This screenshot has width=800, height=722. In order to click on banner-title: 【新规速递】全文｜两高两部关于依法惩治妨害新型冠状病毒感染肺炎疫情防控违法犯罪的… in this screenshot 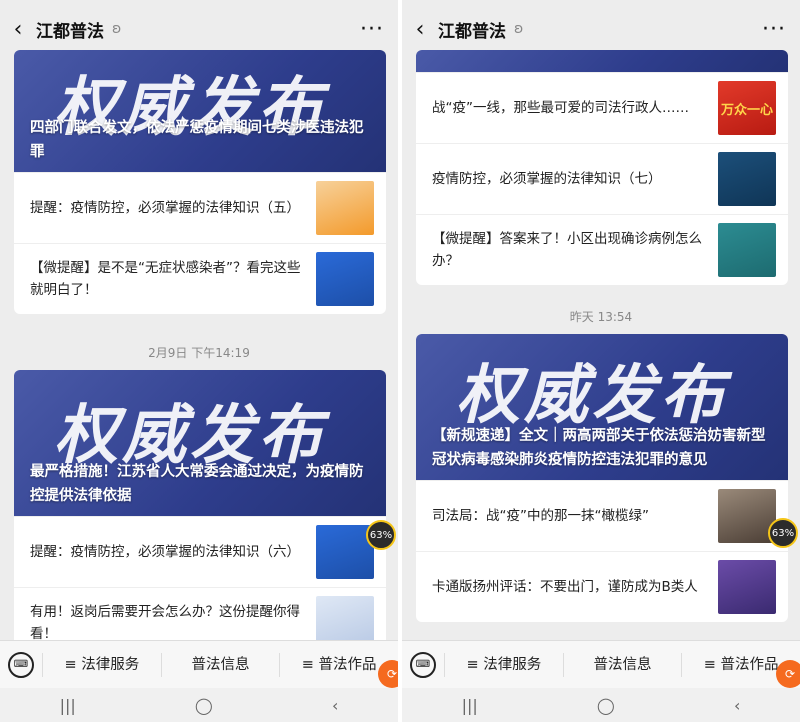, I will do `click(599, 448)`.